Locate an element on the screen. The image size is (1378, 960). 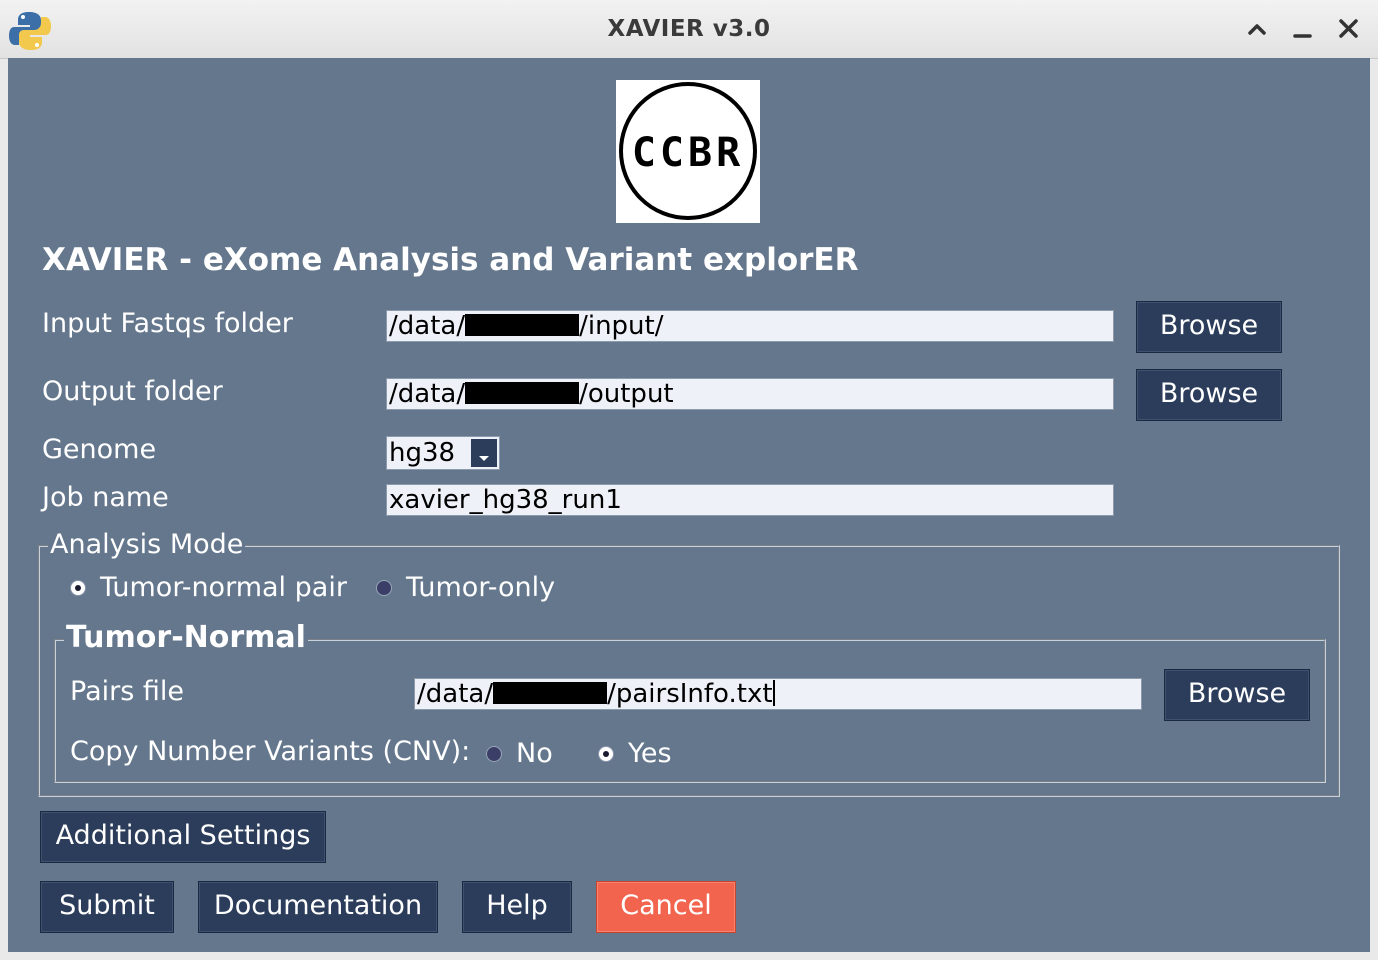
radio-tumor-only: Tumor-only is located at coordinates (466, 588).